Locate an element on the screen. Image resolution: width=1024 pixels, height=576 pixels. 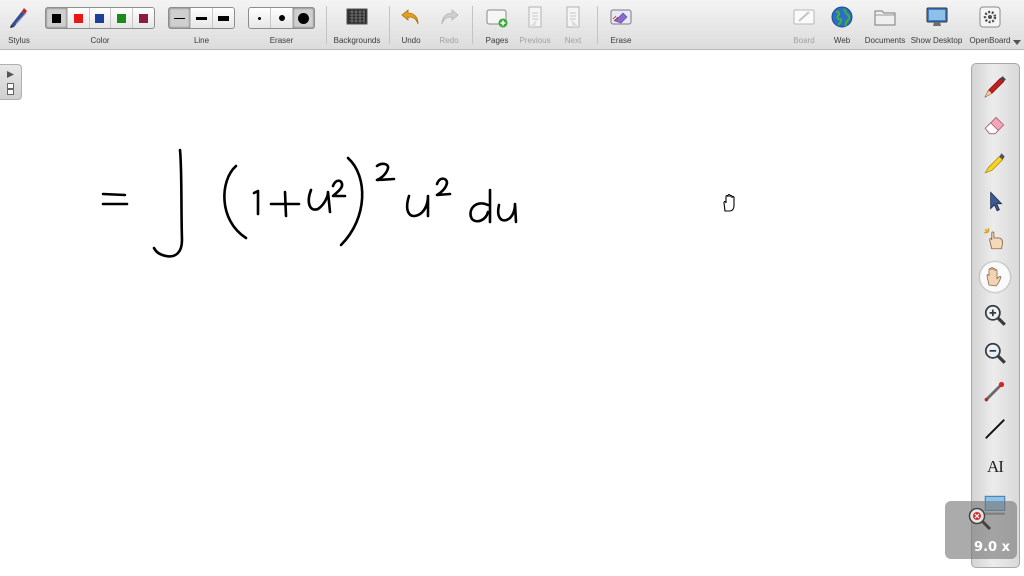
zoom-reset-icon is located at coordinates (980, 519).